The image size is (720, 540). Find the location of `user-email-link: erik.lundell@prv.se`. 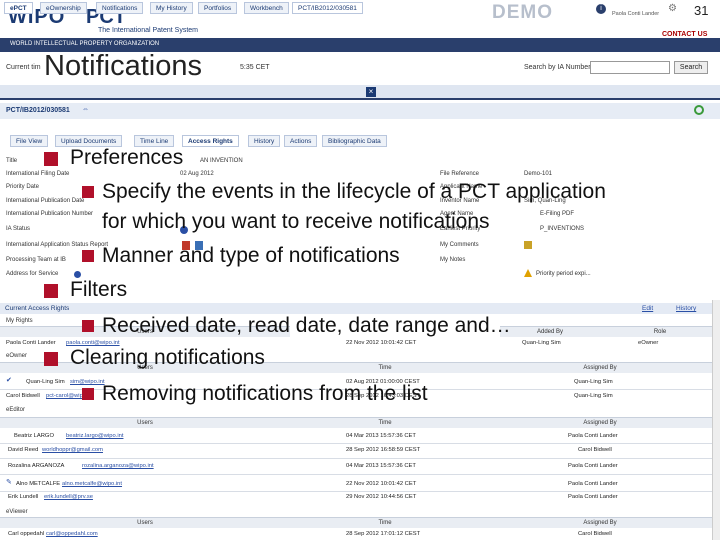

user-email-link: erik.lundell@prv.se is located at coordinates (68, 497).